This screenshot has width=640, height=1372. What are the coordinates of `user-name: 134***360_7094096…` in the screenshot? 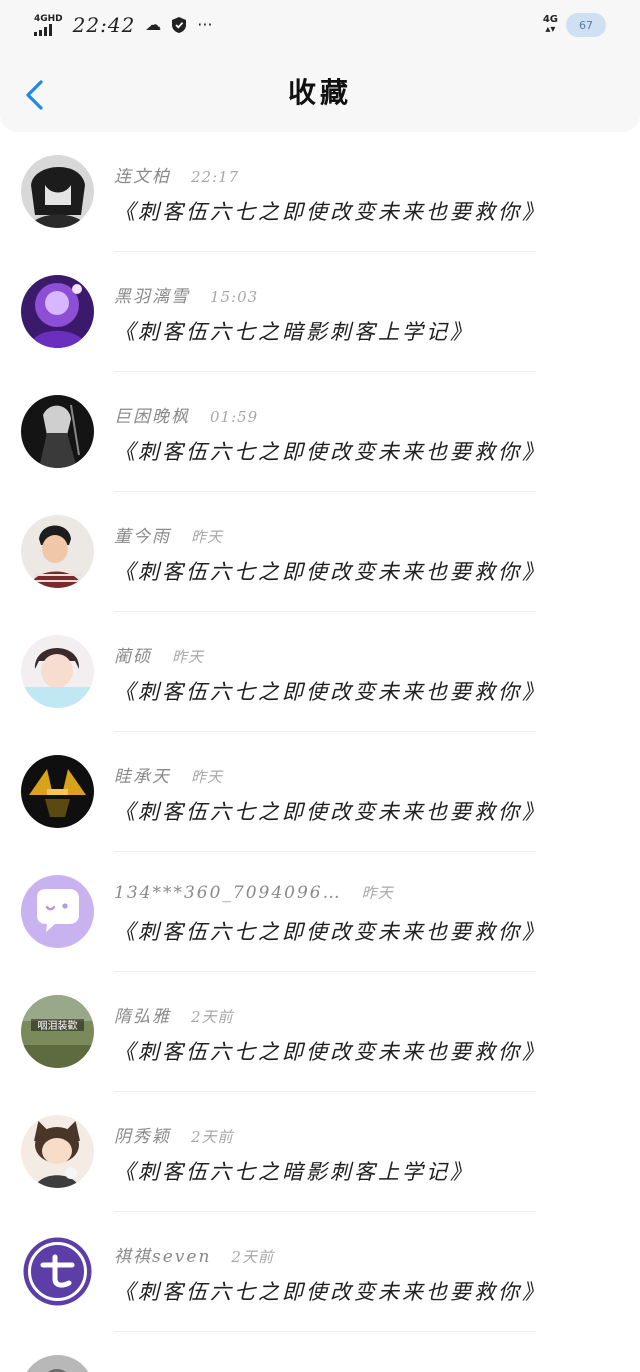 It's located at (228, 893).